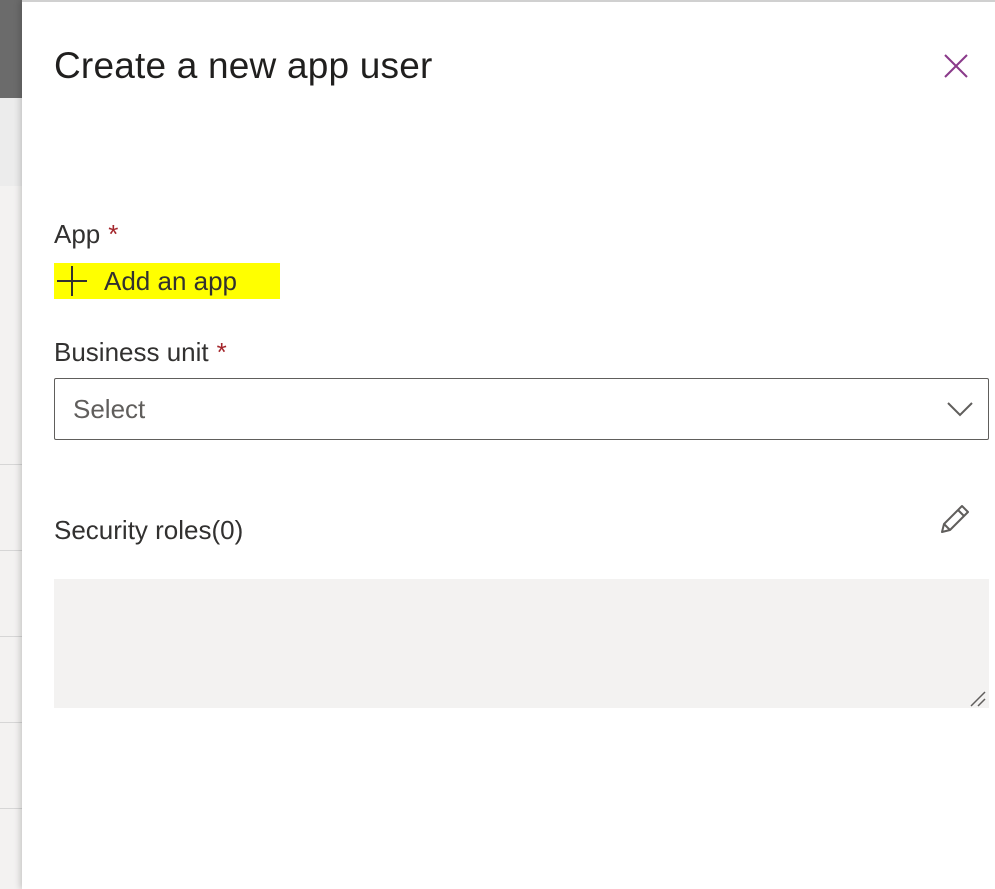  I want to click on business-unit-dropdown: Select, so click(521, 409).